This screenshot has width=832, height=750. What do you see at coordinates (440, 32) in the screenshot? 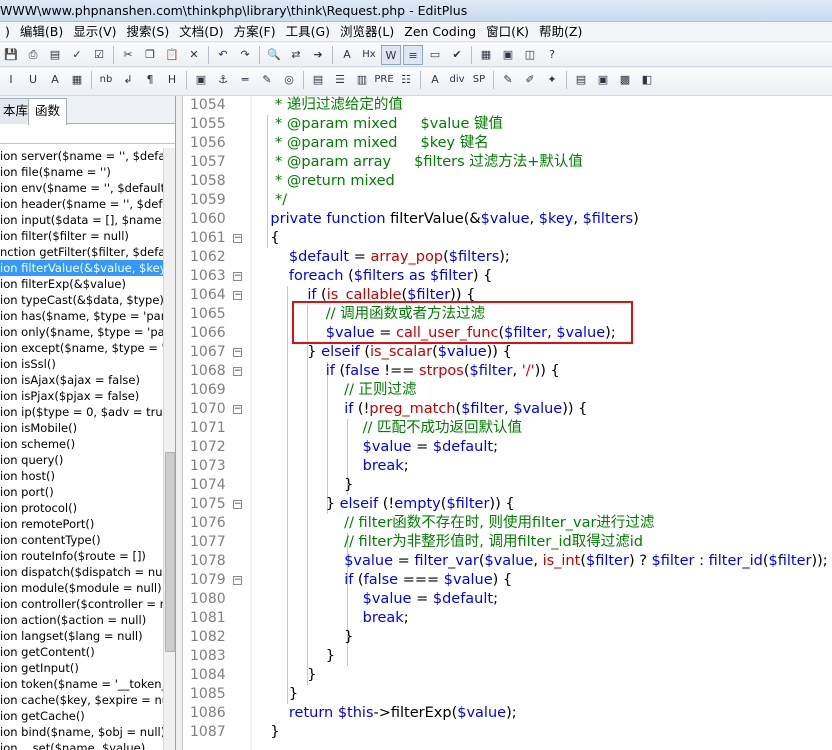
I see `menu-item-8: Zen Coding` at bounding box center [440, 32].